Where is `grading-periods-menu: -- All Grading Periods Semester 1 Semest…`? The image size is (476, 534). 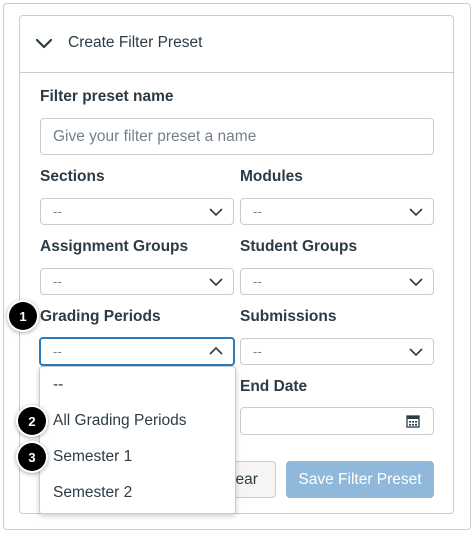
grading-periods-menu: -- All Grading Periods Semester 1 Semest… is located at coordinates (137, 440).